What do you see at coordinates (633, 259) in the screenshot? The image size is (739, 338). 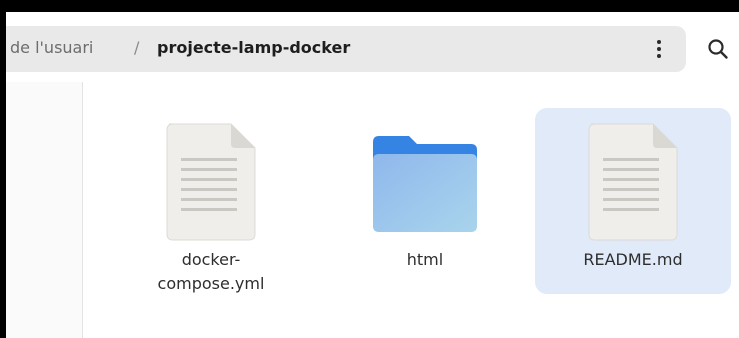 I see `file-label: README.md` at bounding box center [633, 259].